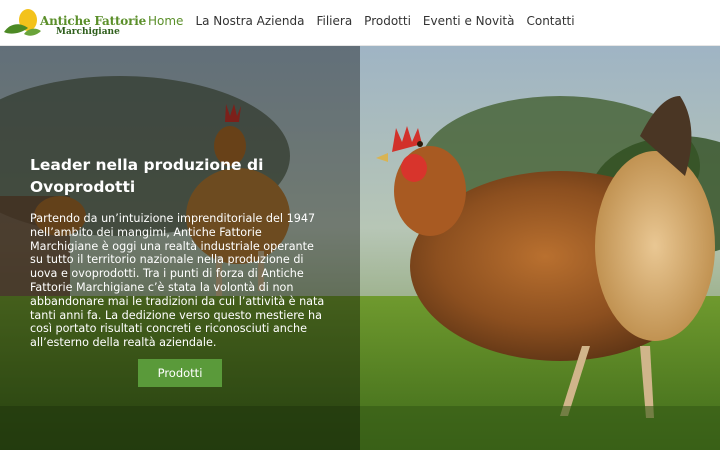 This screenshot has width=720, height=450. What do you see at coordinates (334, 21) in the screenshot?
I see `nav-item-filiera: Filiera` at bounding box center [334, 21].